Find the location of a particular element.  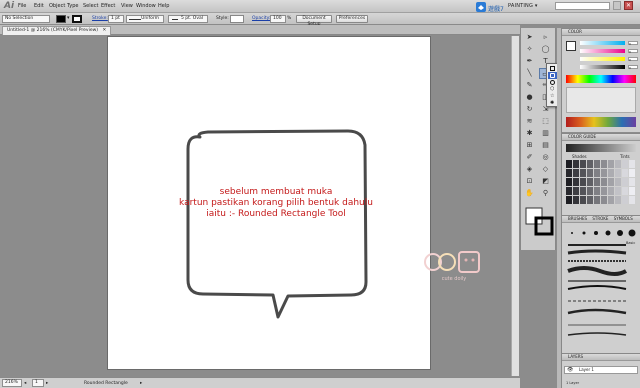

yellow-value: 0 is located at coordinates (633, 59).